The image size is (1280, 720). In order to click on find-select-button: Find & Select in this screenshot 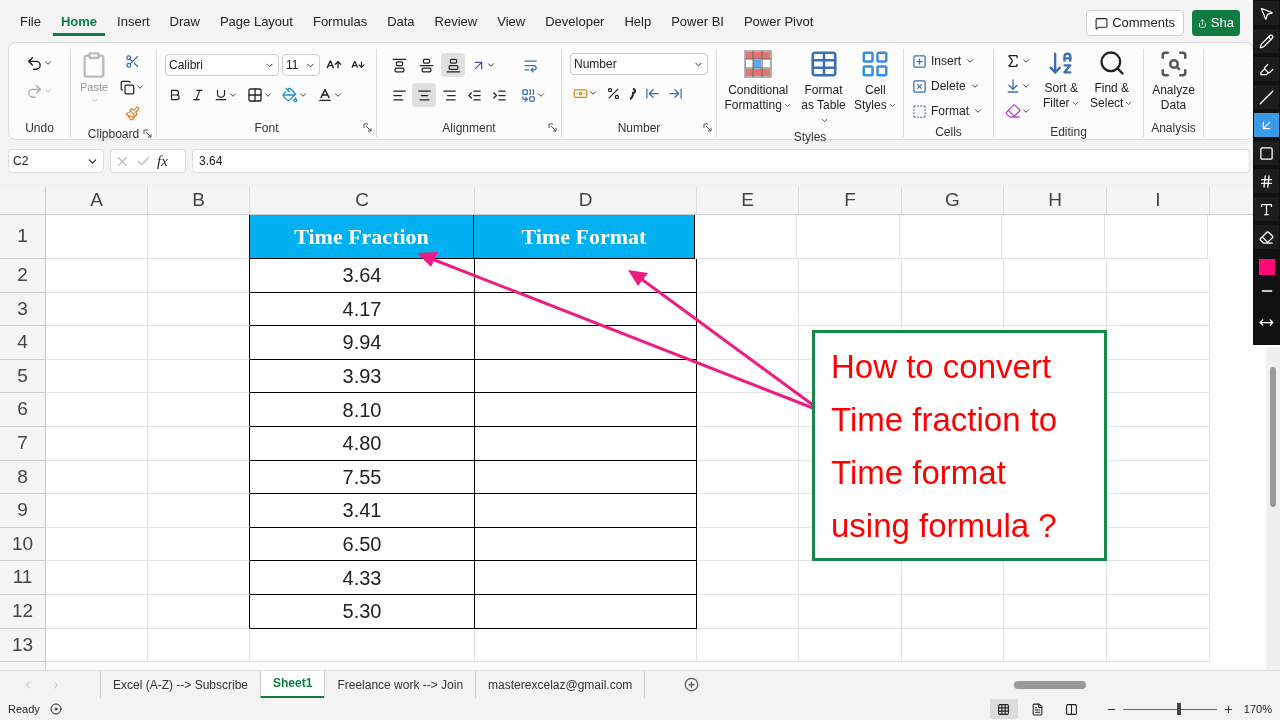, I will do `click(1111, 86)`.